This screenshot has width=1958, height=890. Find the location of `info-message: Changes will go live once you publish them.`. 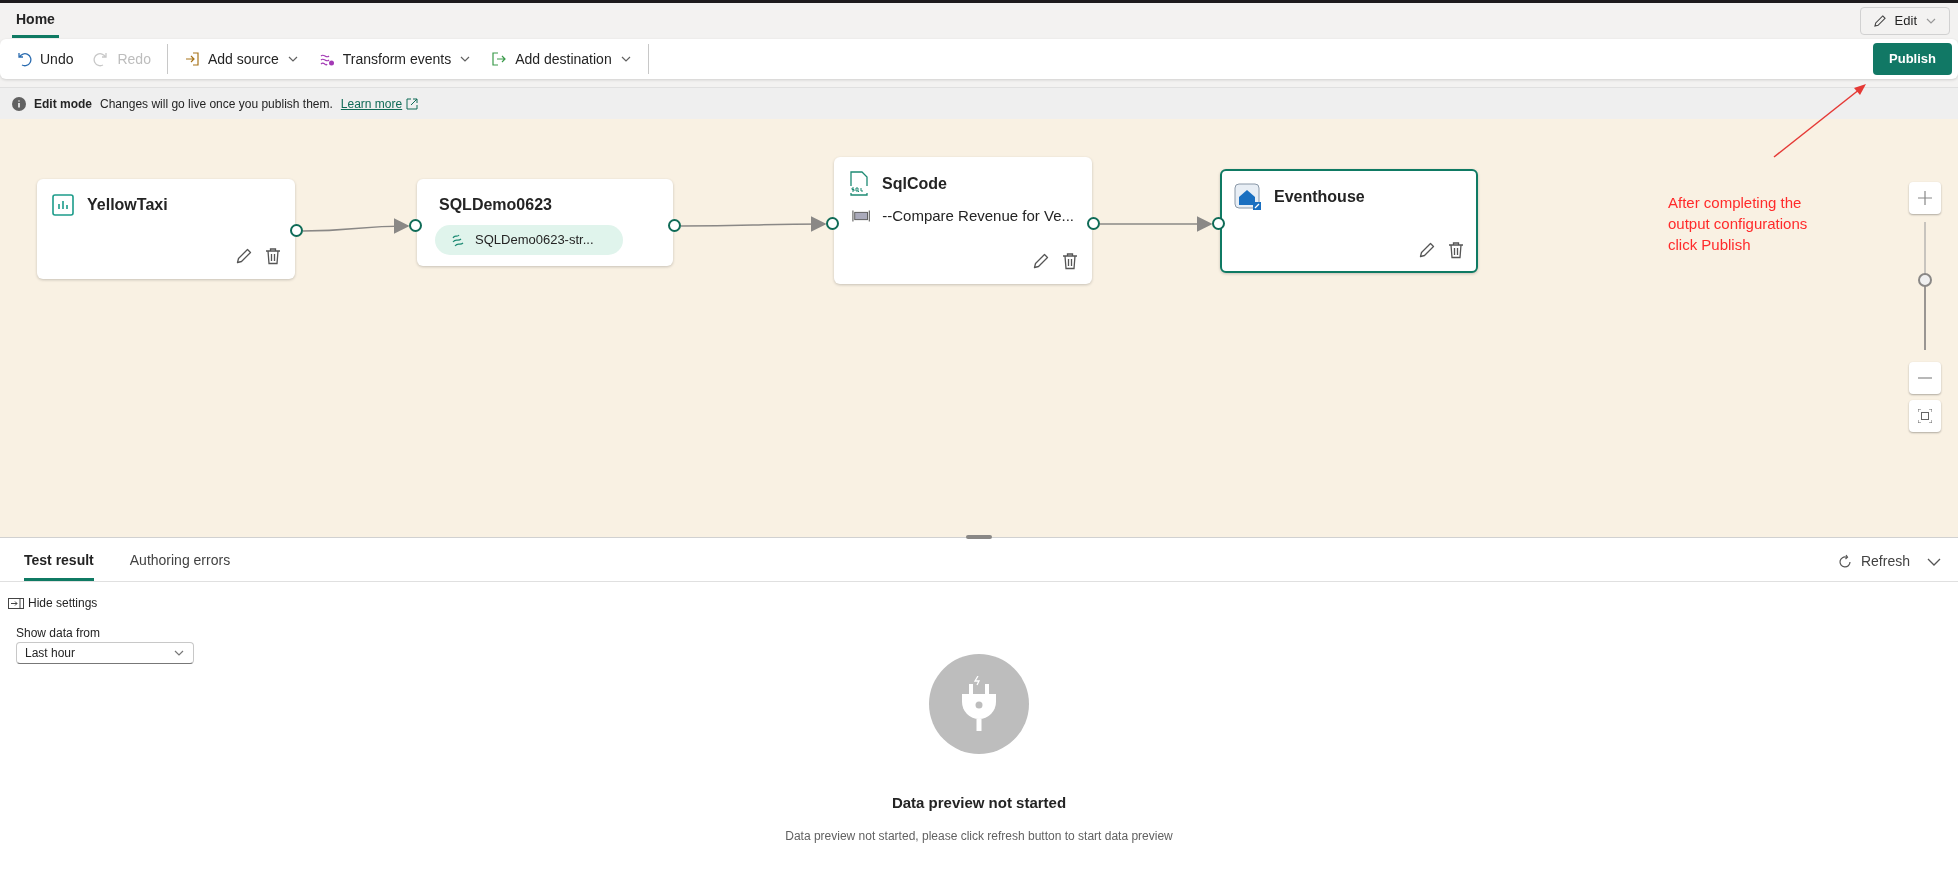

info-message: Changes will go live once you publish them. is located at coordinates (216, 104).